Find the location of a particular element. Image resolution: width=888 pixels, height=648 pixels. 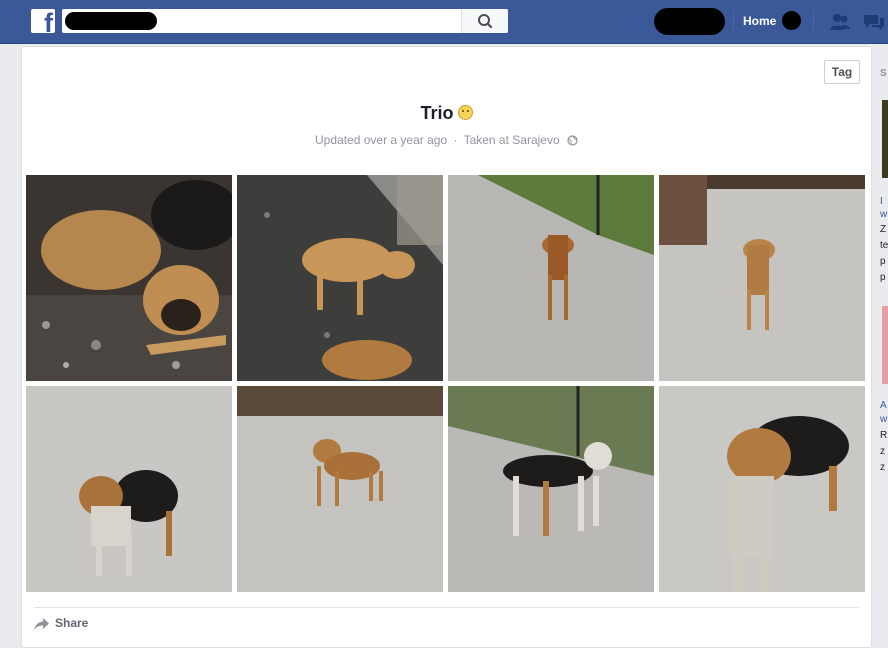

share-arrow-icon is located at coordinates (41, 624).